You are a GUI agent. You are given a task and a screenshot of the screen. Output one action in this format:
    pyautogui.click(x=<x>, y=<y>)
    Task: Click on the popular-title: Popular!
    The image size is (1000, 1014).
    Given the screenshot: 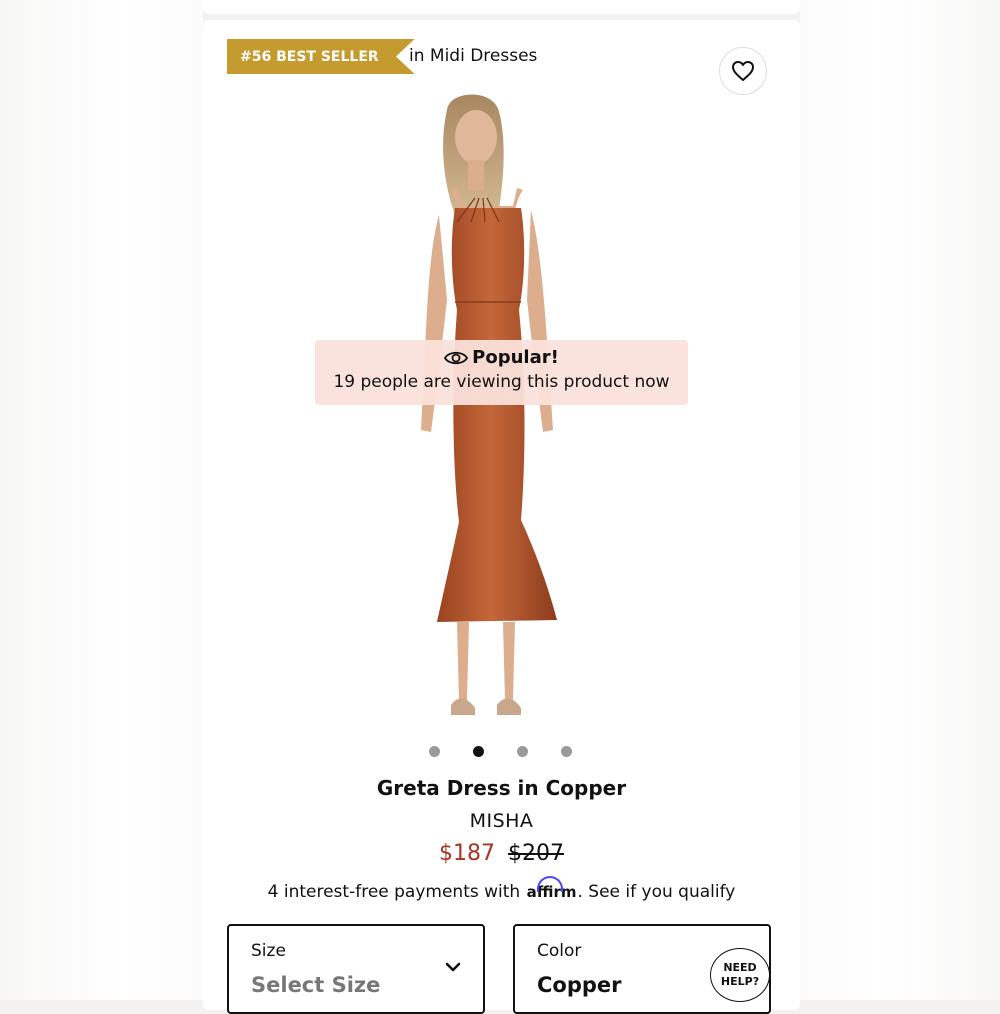 What is the action you would take?
    pyautogui.click(x=515, y=357)
    